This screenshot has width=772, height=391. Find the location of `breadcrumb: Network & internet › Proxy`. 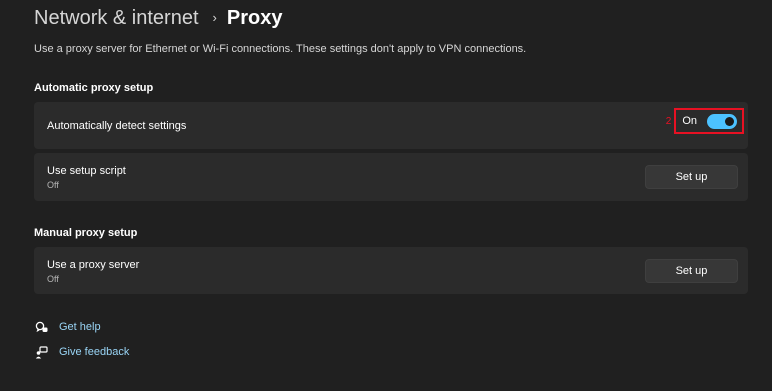

breadcrumb: Network & internet › Proxy is located at coordinates (158, 18).